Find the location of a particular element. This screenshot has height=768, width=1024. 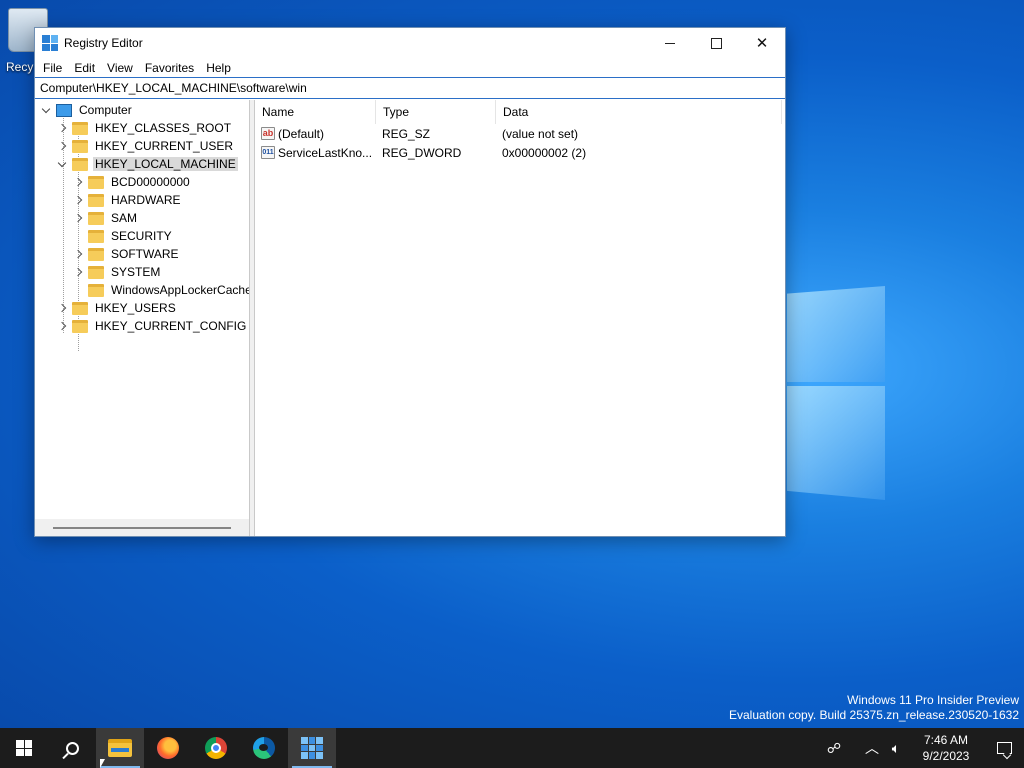

firefox-icon is located at coordinates (168, 748).